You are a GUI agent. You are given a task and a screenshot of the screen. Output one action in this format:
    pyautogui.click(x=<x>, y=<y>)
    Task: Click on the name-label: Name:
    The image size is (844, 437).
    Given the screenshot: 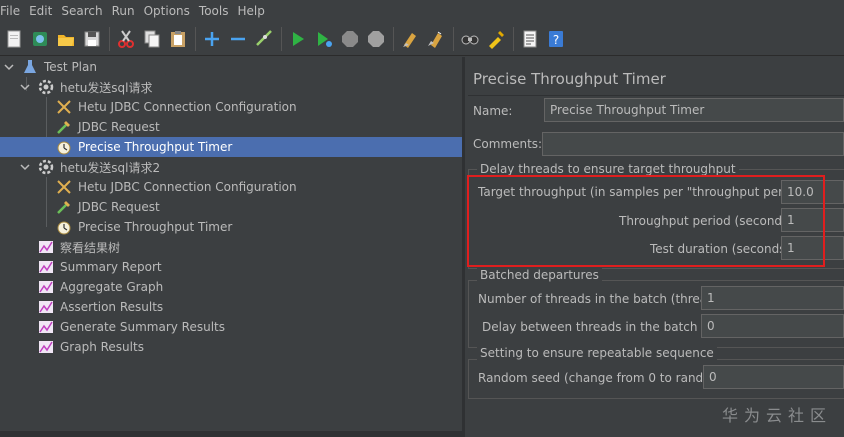 What is the action you would take?
    pyautogui.click(x=493, y=111)
    